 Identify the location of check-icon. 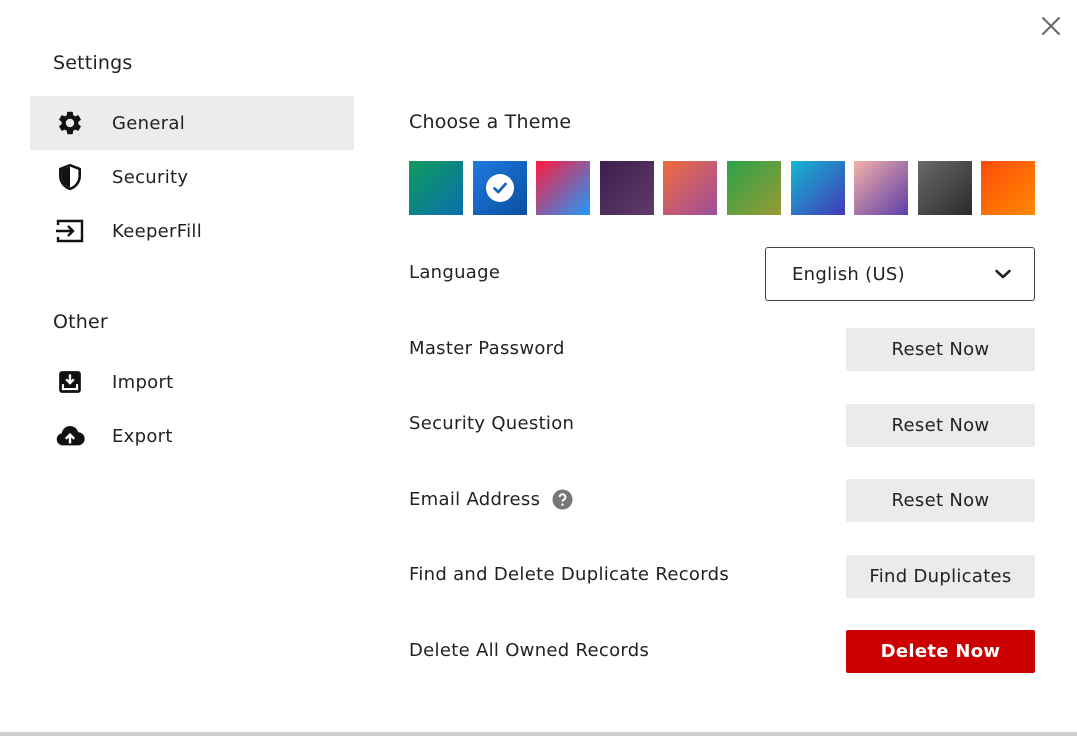
(499, 188).